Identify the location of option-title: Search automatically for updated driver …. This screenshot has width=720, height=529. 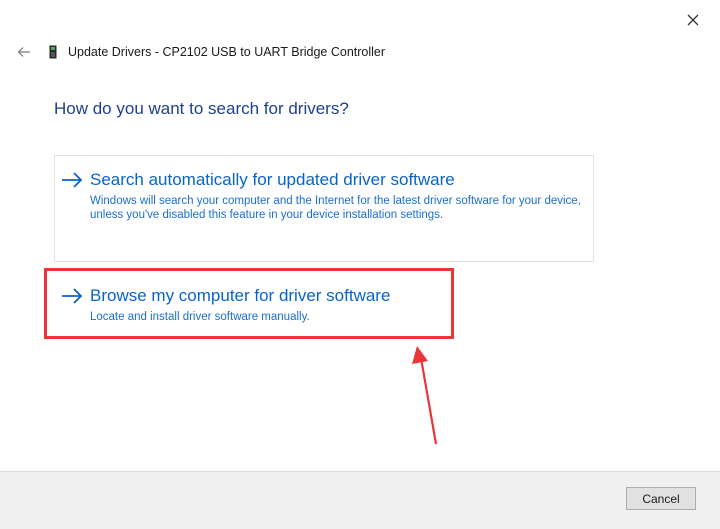
(272, 179).